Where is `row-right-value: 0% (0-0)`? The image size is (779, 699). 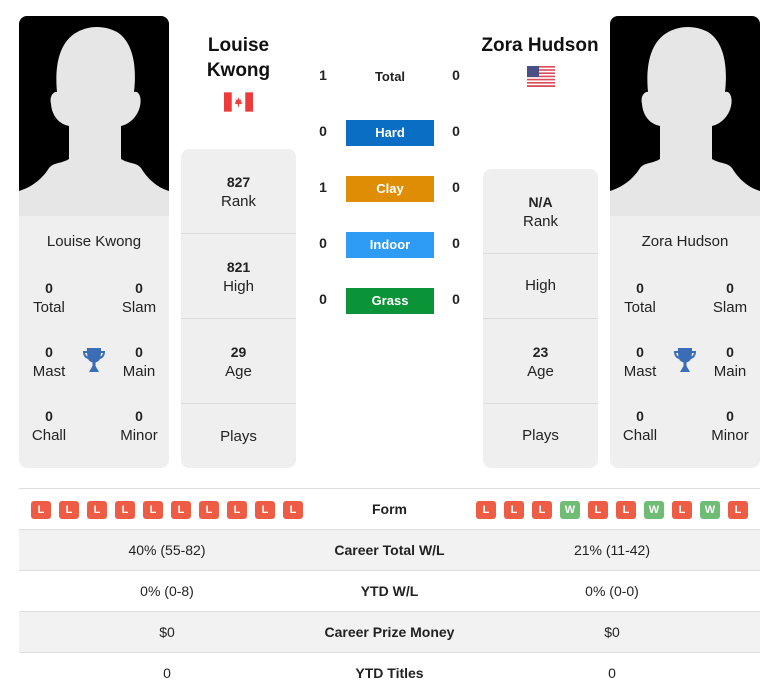
row-right-value: 0% (0-0) is located at coordinates (612, 591).